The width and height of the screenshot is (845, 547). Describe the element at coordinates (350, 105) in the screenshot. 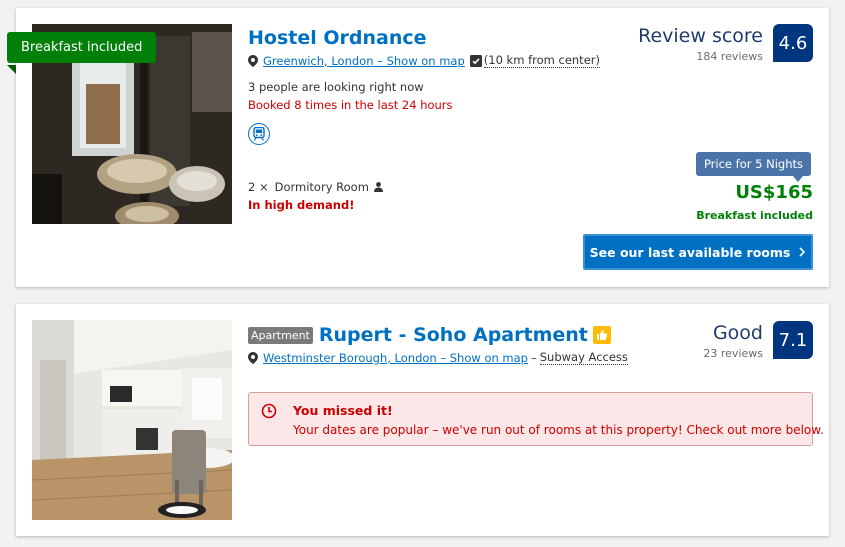

I see `recent-bookings: Booked 8 times in the last 24 hours` at that location.